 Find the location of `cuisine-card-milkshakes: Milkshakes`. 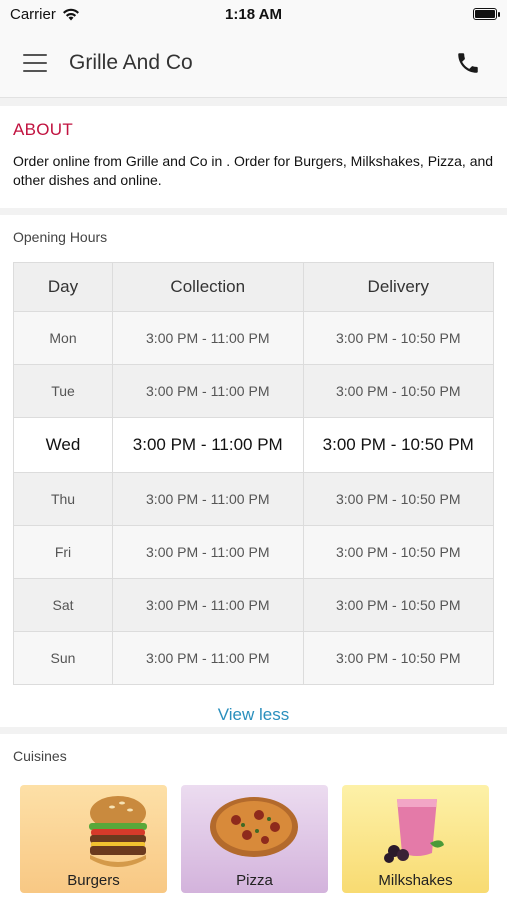

cuisine-card-milkshakes: Milkshakes is located at coordinates (415, 839).